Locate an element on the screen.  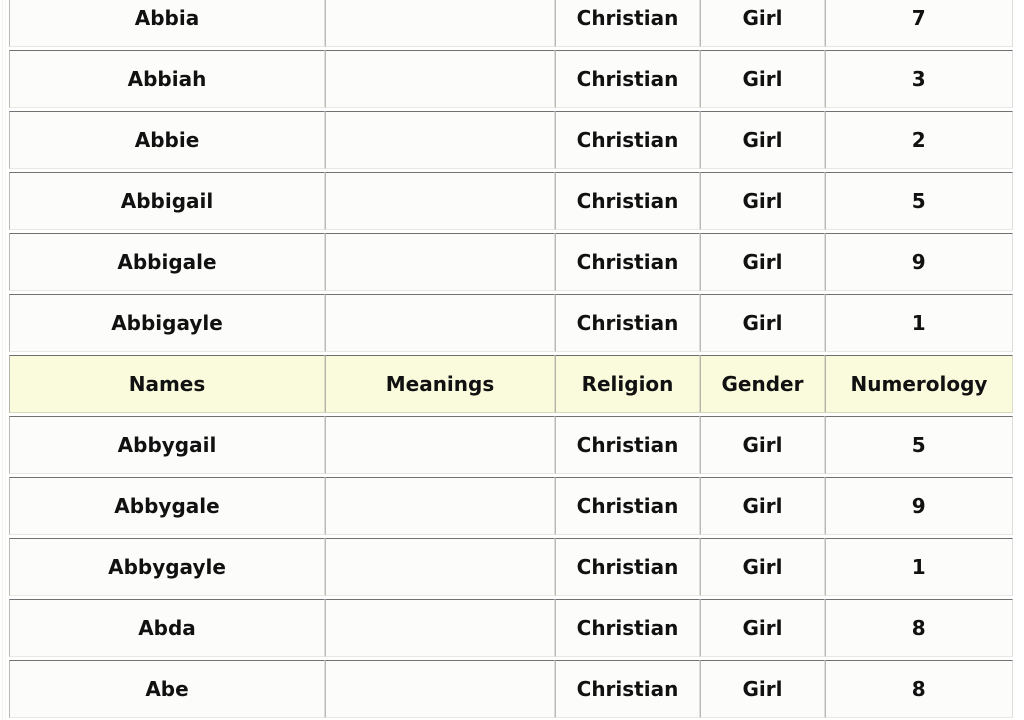
column-header-name: Names is located at coordinates (167, 384).